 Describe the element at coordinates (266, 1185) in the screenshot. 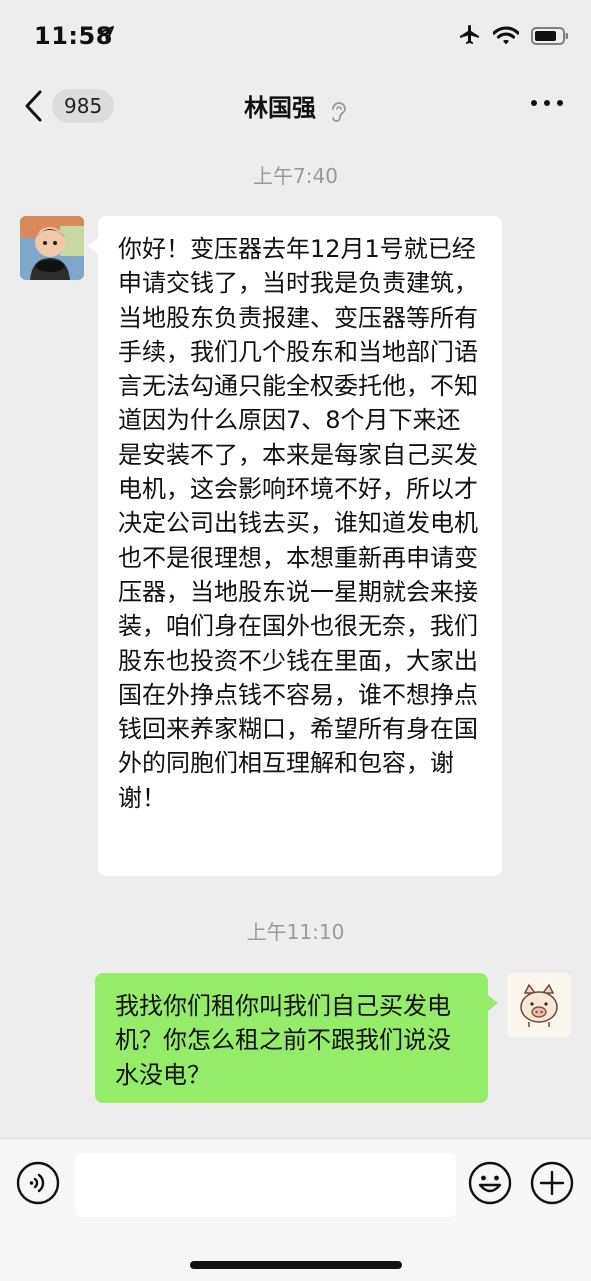

I see `message-input` at that location.